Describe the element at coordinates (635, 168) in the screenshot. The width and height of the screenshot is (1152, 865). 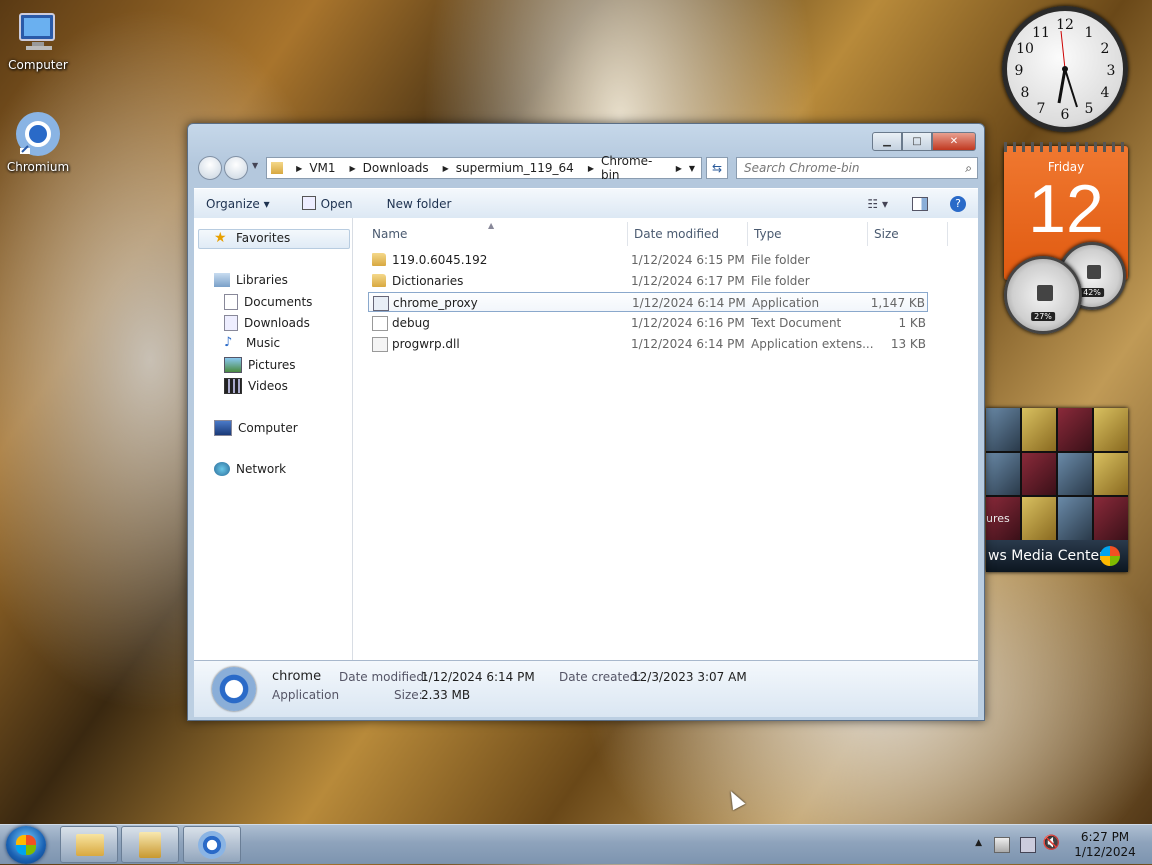
I see `breadcrumb-chrome-bin: Chrome-bin` at that location.